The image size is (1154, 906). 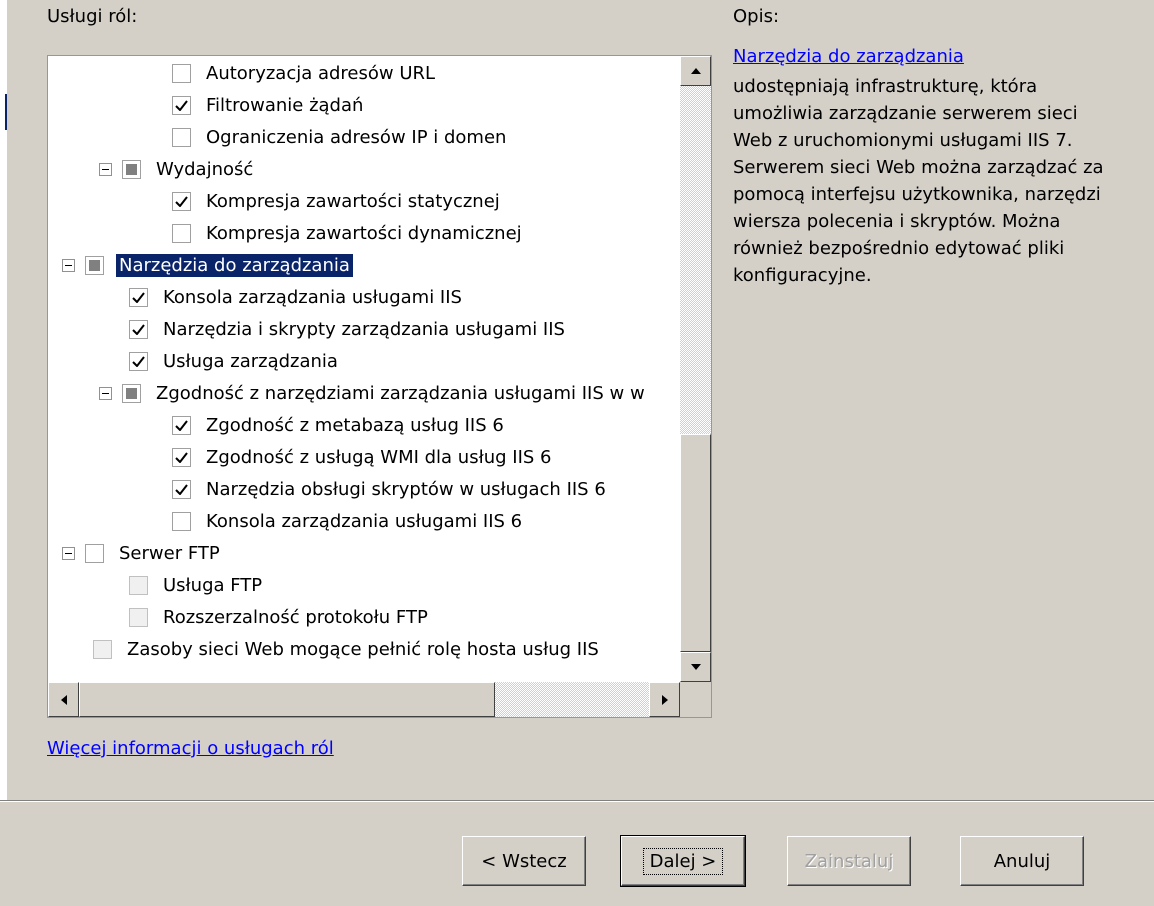 I want to click on tree-item: Zgodność z usługą WMI dla usług IIS 6, so click(x=363, y=457).